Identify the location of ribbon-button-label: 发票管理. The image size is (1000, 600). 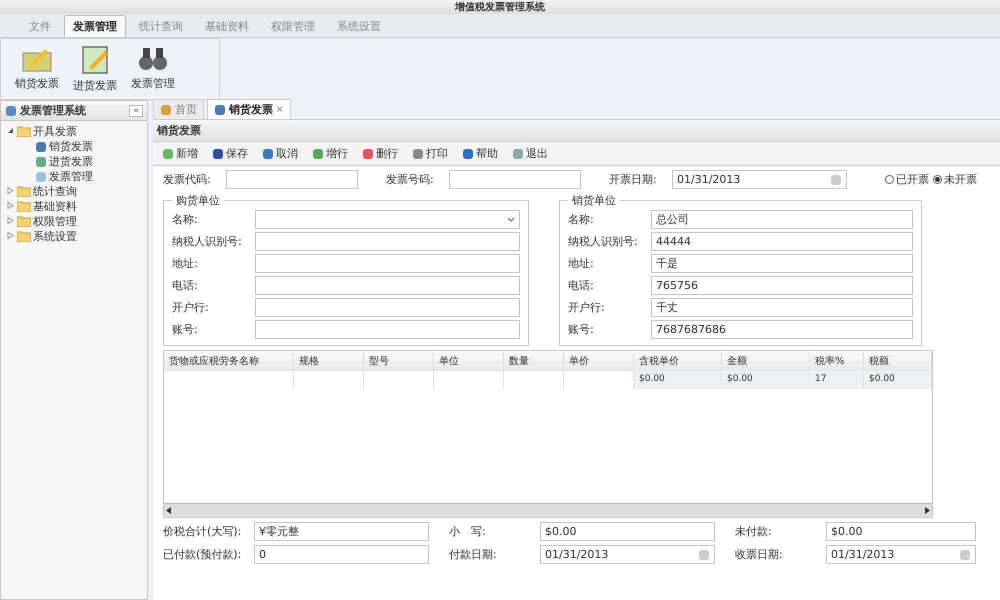
(153, 83).